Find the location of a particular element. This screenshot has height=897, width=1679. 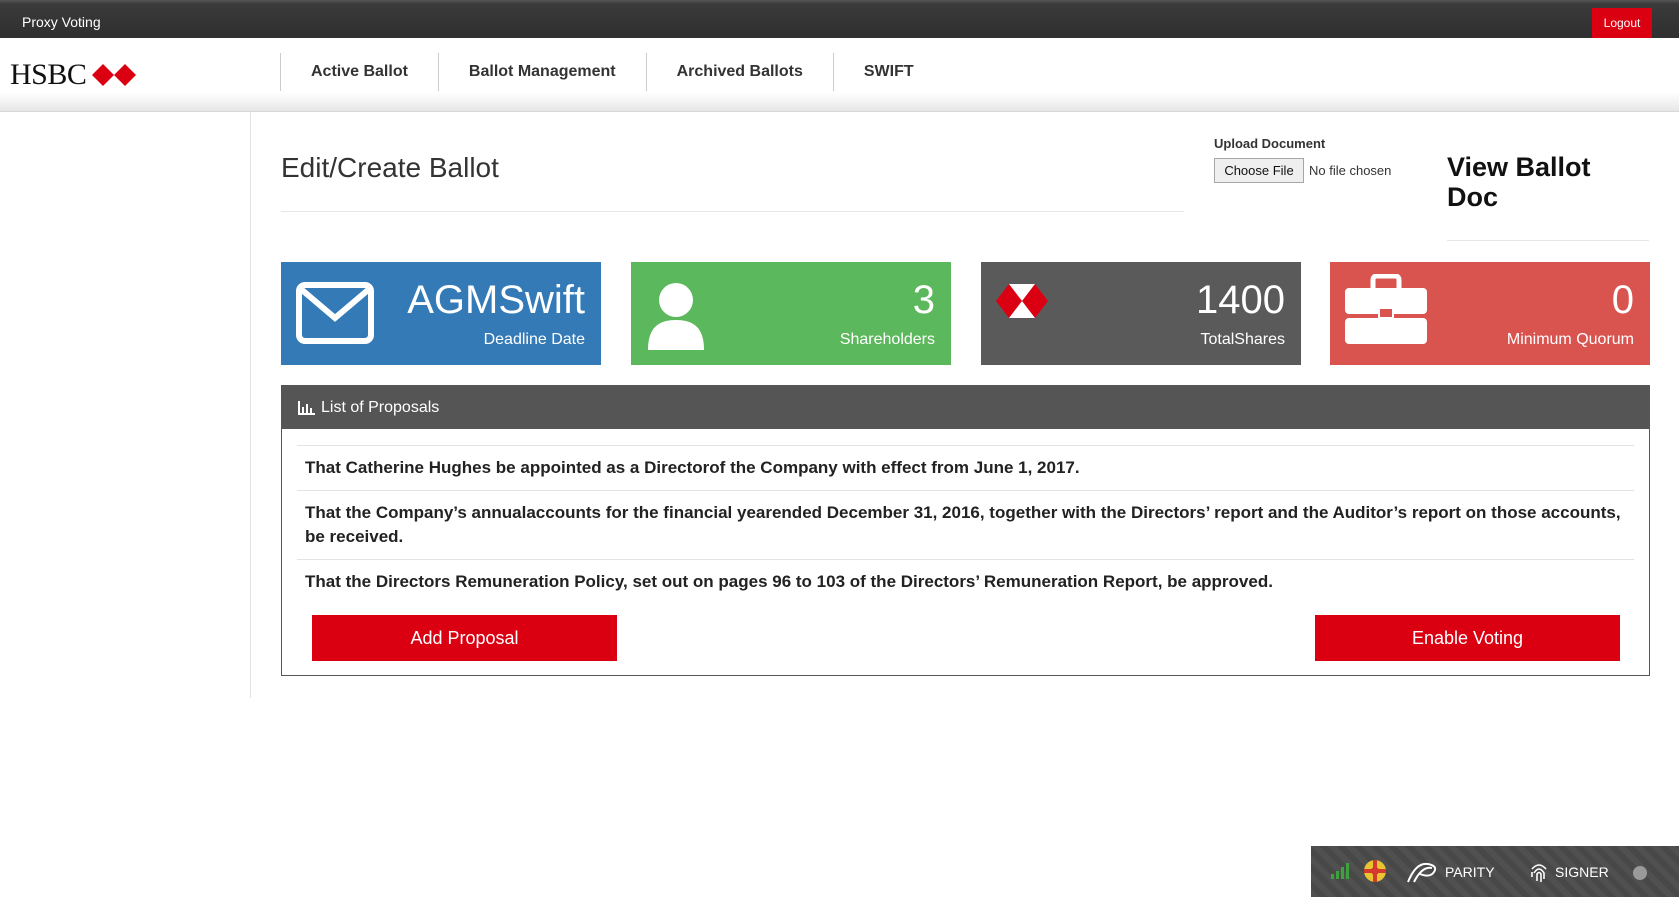

view-ballot-doc-link: View Ballot Doc is located at coordinates (1532, 182).